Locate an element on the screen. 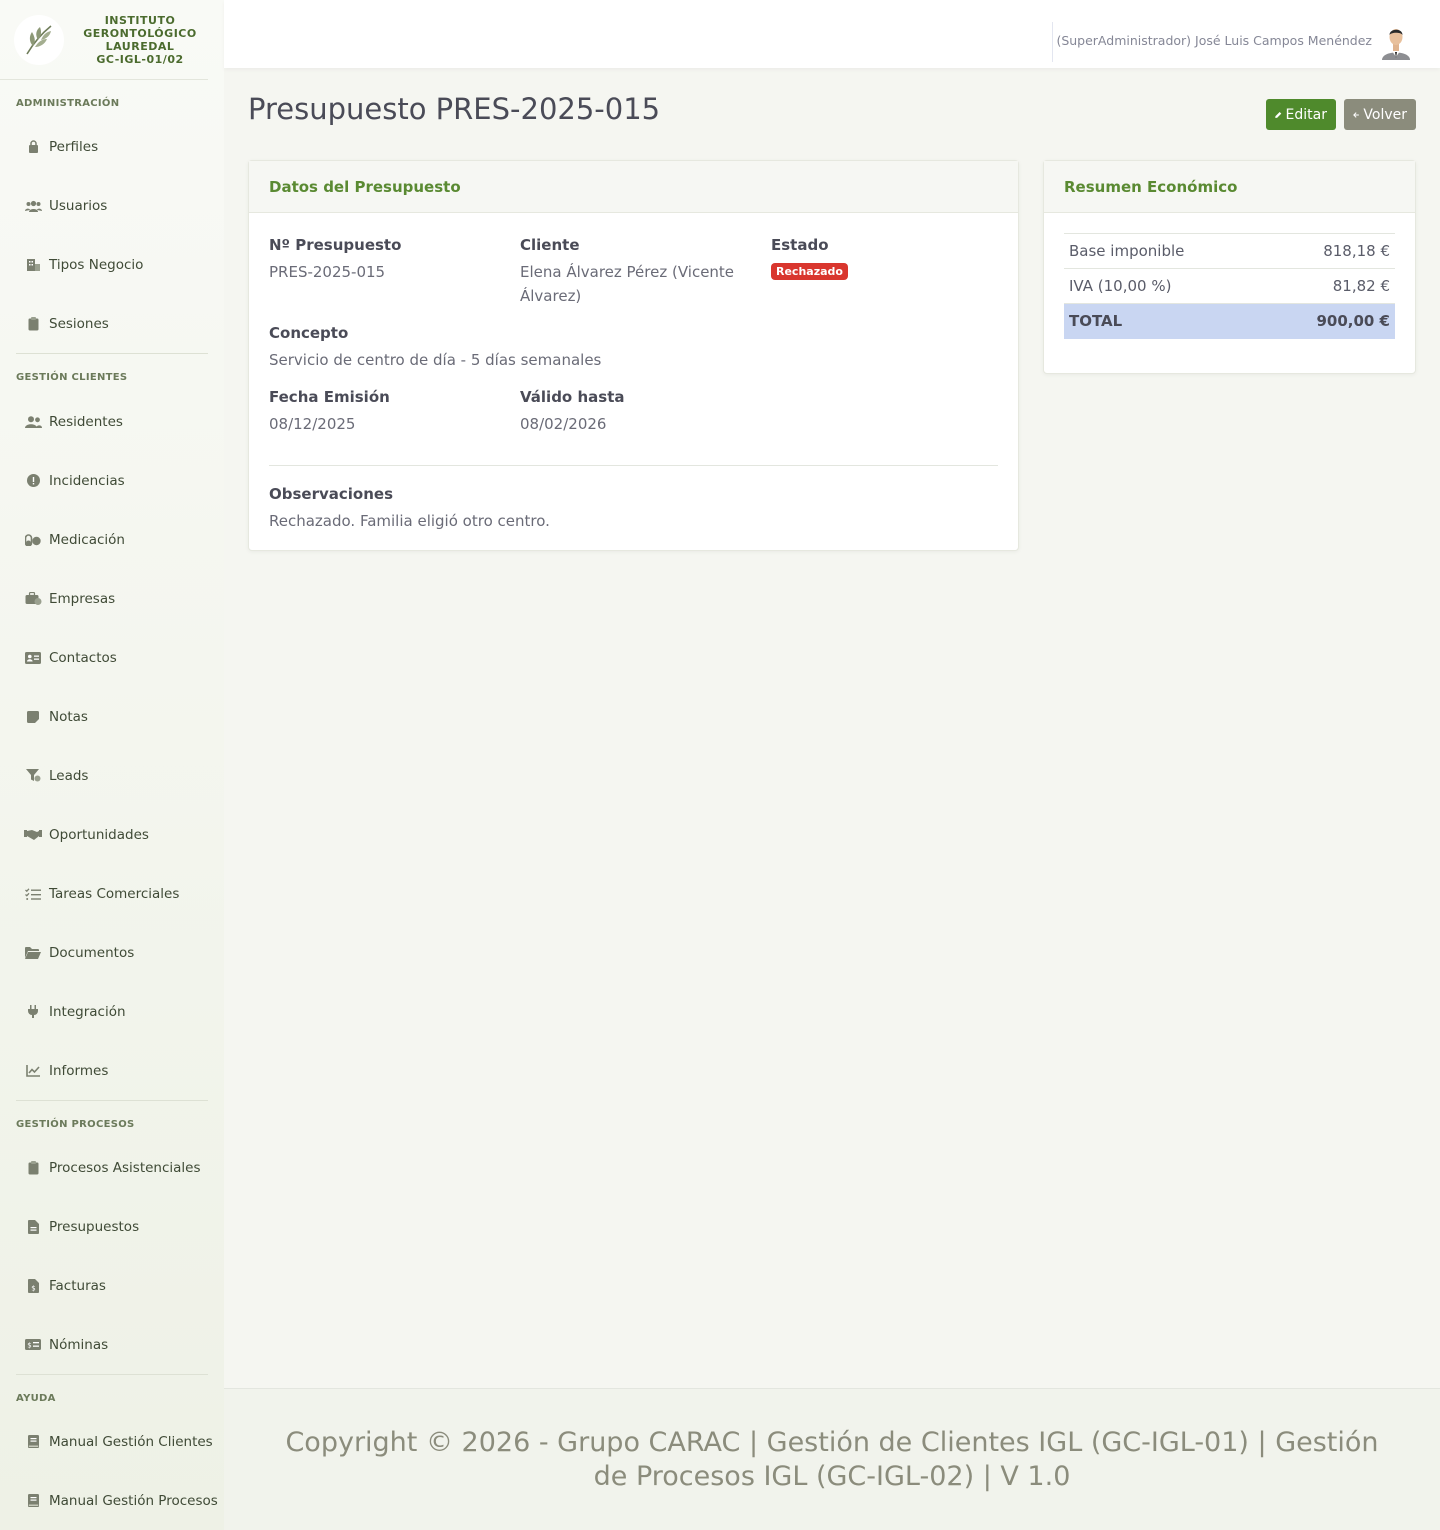  field-numero: Nº Presupuesto PRES-2025-015 is located at coordinates (386, 260).